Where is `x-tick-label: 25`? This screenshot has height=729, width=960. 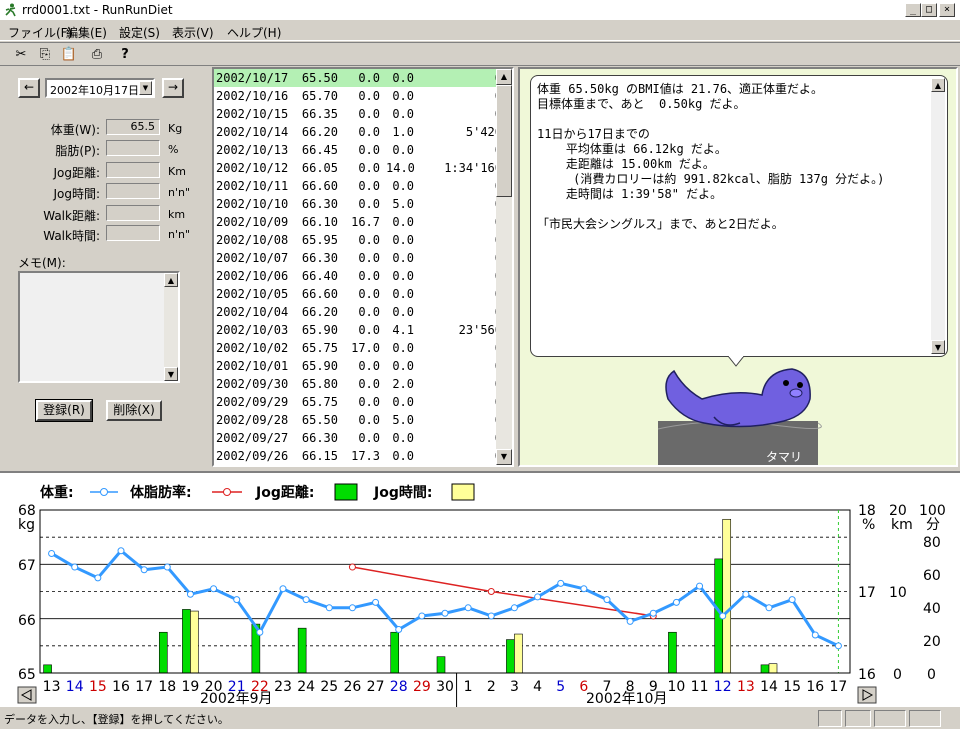 x-tick-label: 25 is located at coordinates (329, 687).